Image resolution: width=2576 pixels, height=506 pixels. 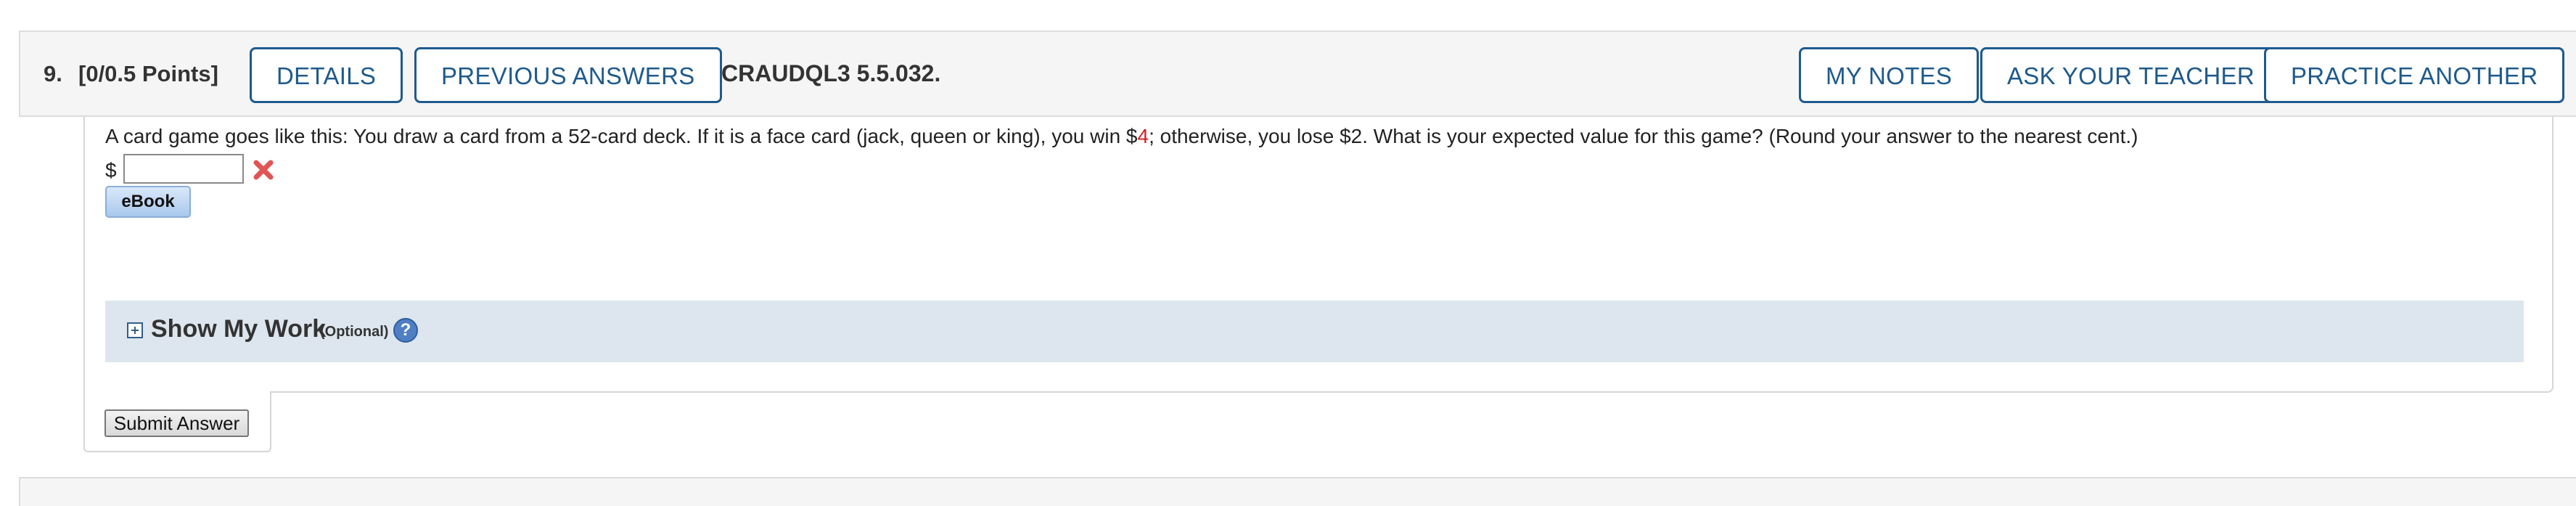 What do you see at coordinates (148, 73) in the screenshot?
I see `question-points: [0/0.5 Points]` at bounding box center [148, 73].